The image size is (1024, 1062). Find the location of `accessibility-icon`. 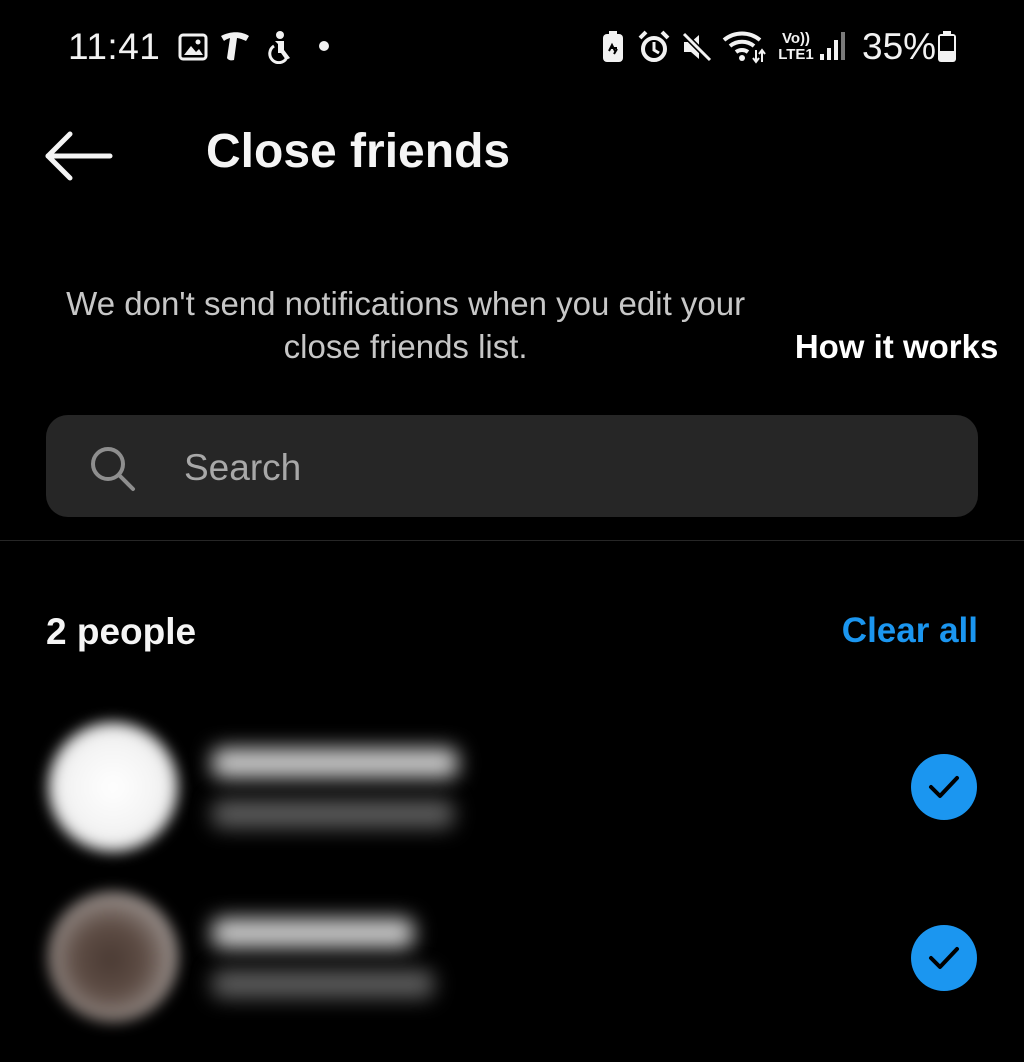

accessibility-icon is located at coordinates (279, 47).